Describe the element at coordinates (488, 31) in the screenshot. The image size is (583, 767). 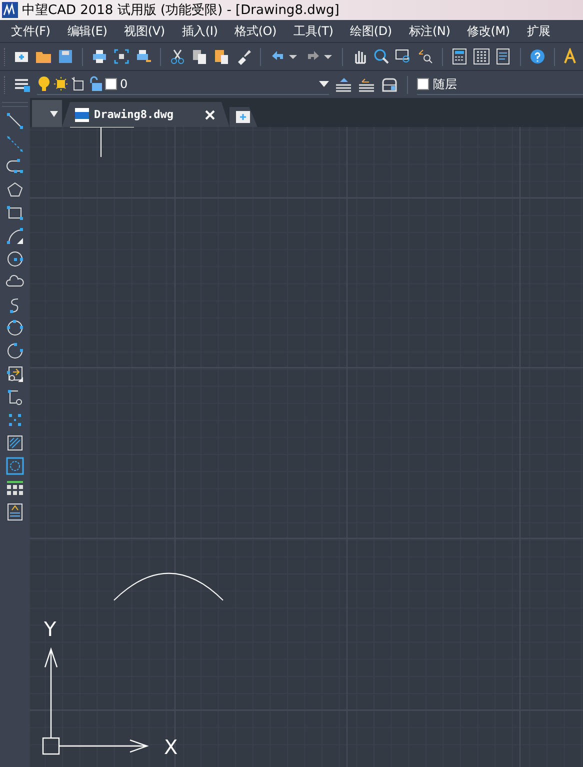
I see `menu-item: 修改(M)` at that location.